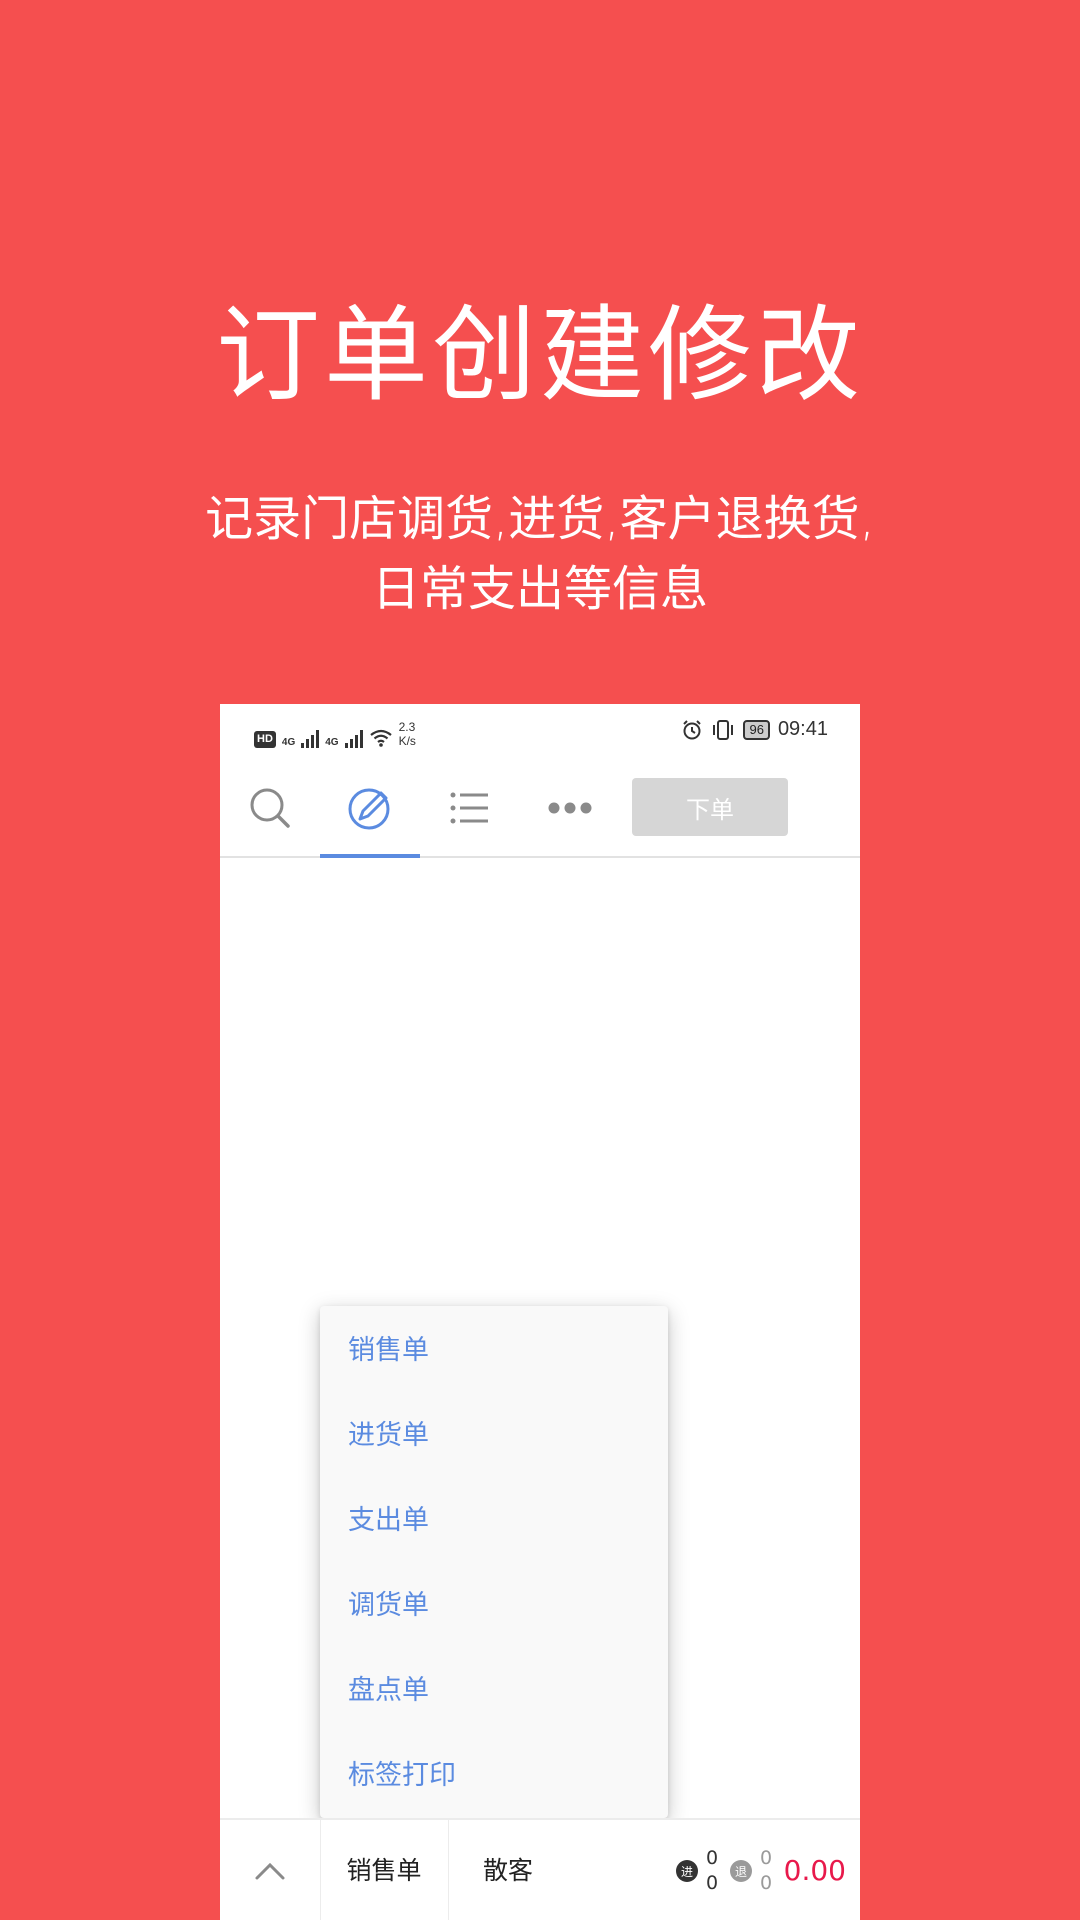  I want to click on in-count-top: 0, so click(712, 1858).